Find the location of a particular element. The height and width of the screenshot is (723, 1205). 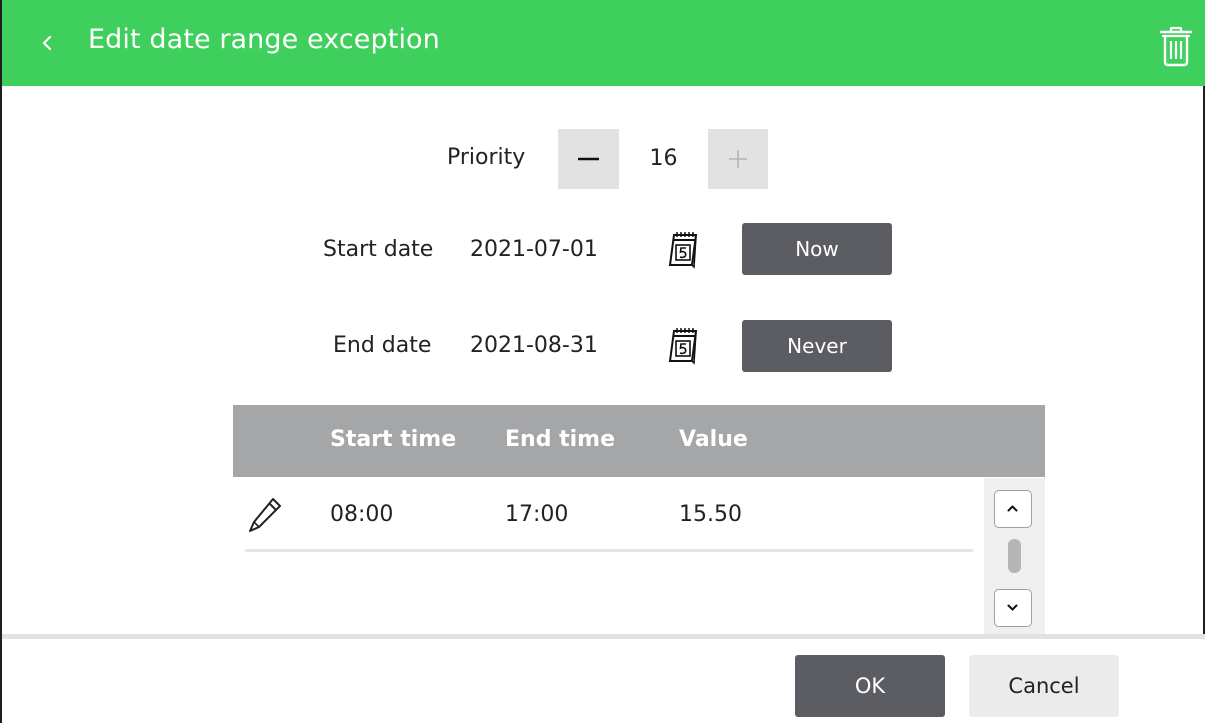

priority-increment-button is located at coordinates (738, 159).